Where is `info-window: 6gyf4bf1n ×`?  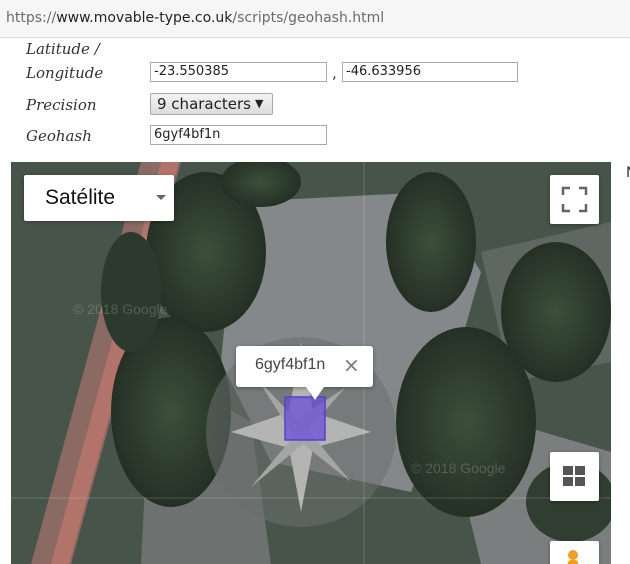 info-window: 6gyf4bf1n × is located at coordinates (304, 373).